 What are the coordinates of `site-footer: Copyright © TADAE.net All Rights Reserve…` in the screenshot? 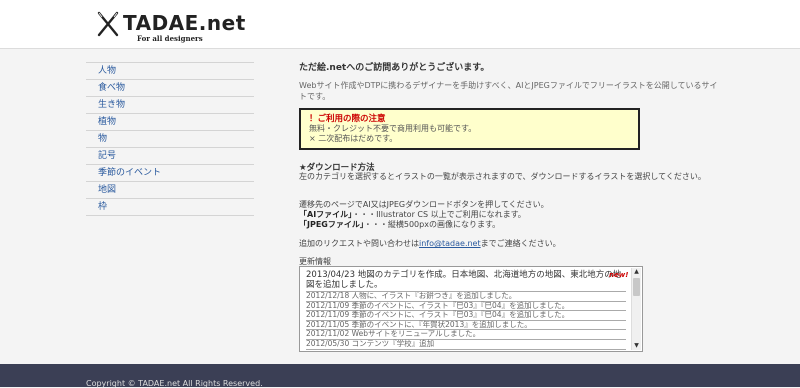 It's located at (400, 376).